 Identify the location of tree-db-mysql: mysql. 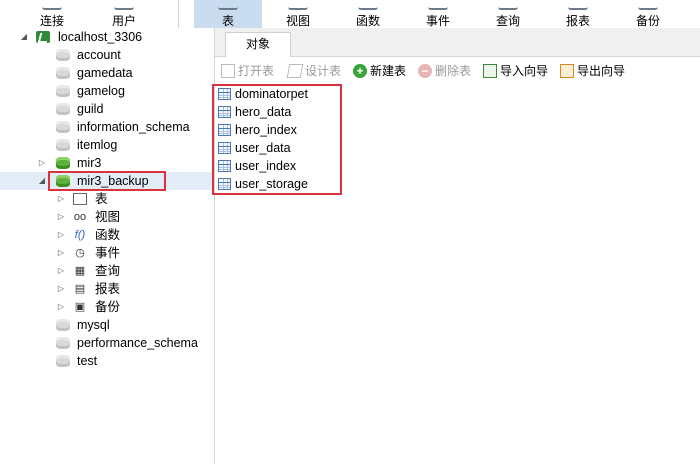
(107, 325).